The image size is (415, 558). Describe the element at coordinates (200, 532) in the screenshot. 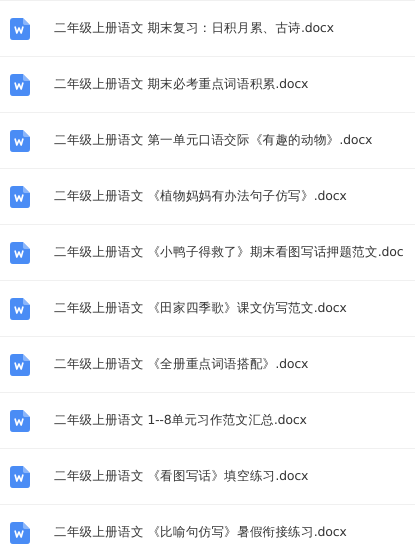

I see `file-name: 二年级上册语文 《比喻句仿写》暑假衔接练习.docx` at that location.